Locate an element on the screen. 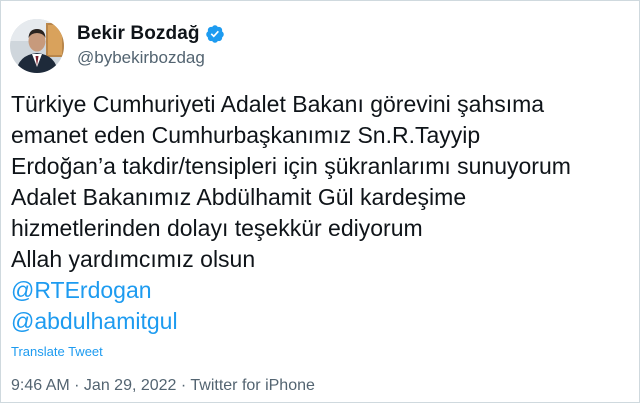 This screenshot has width=640, height=403. author-names: Bekir Bozdağ @bybekirbozdag is located at coordinates (151, 45).